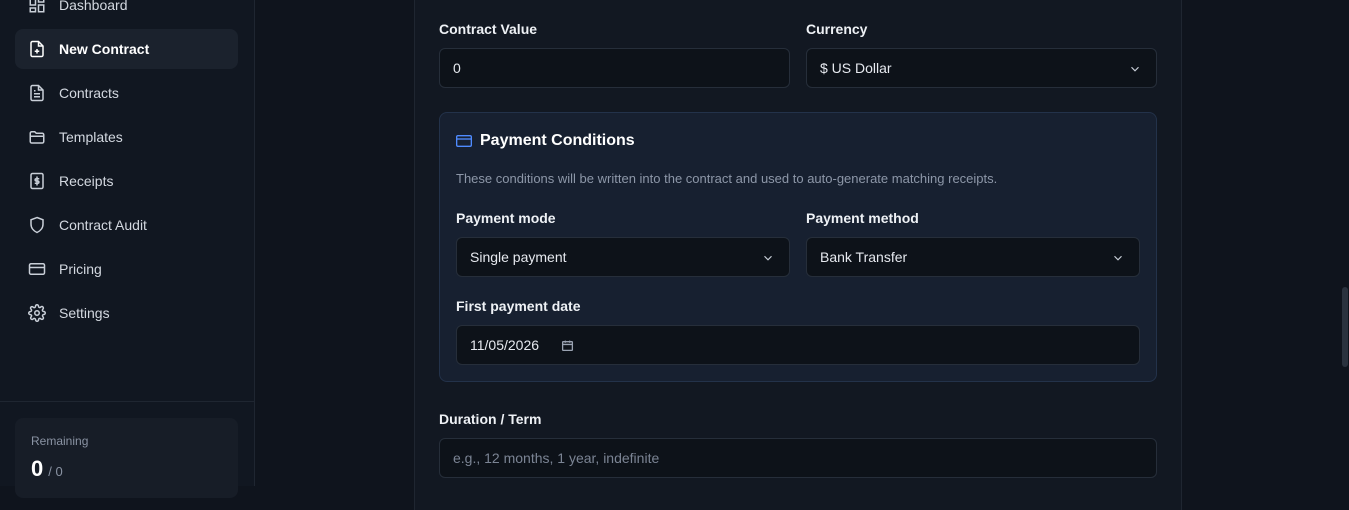 The height and width of the screenshot is (510, 1349). I want to click on payment-mode-select: Single payment, so click(623, 257).